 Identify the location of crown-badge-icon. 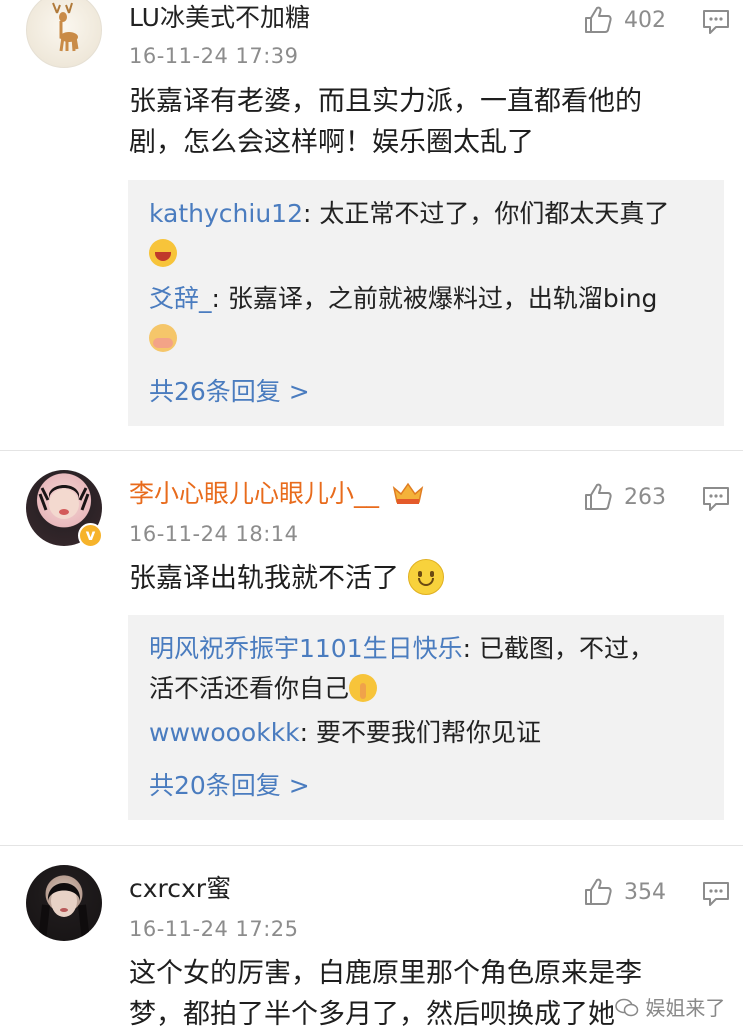
(408, 493).